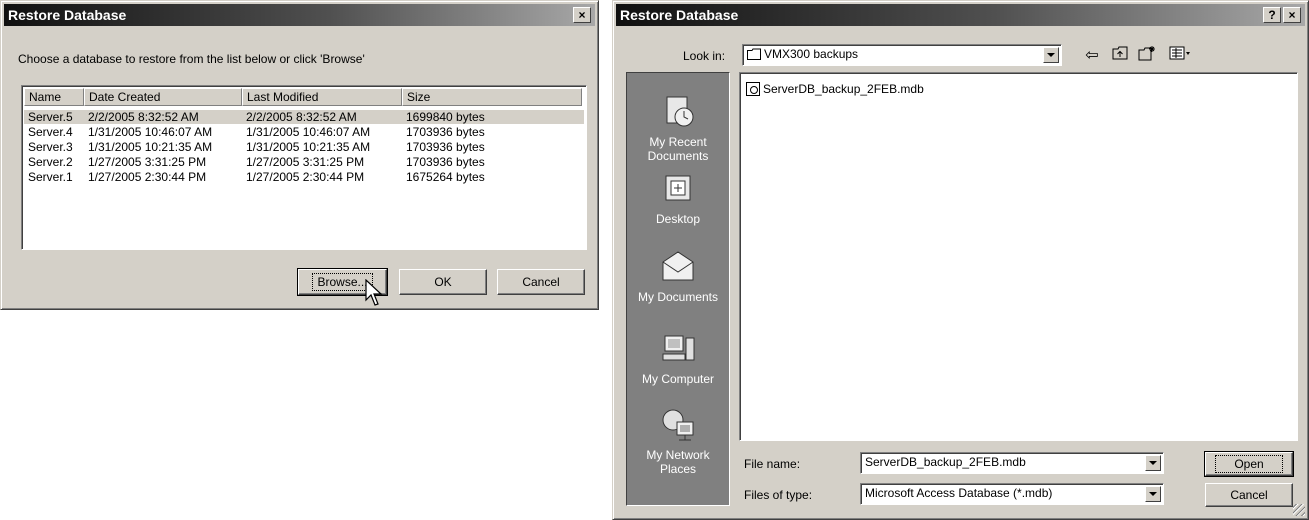 The height and width of the screenshot is (520, 1309). What do you see at coordinates (960, 15) in the screenshot?
I see `open-dialog-titlebar: Restore Database ? ×` at bounding box center [960, 15].